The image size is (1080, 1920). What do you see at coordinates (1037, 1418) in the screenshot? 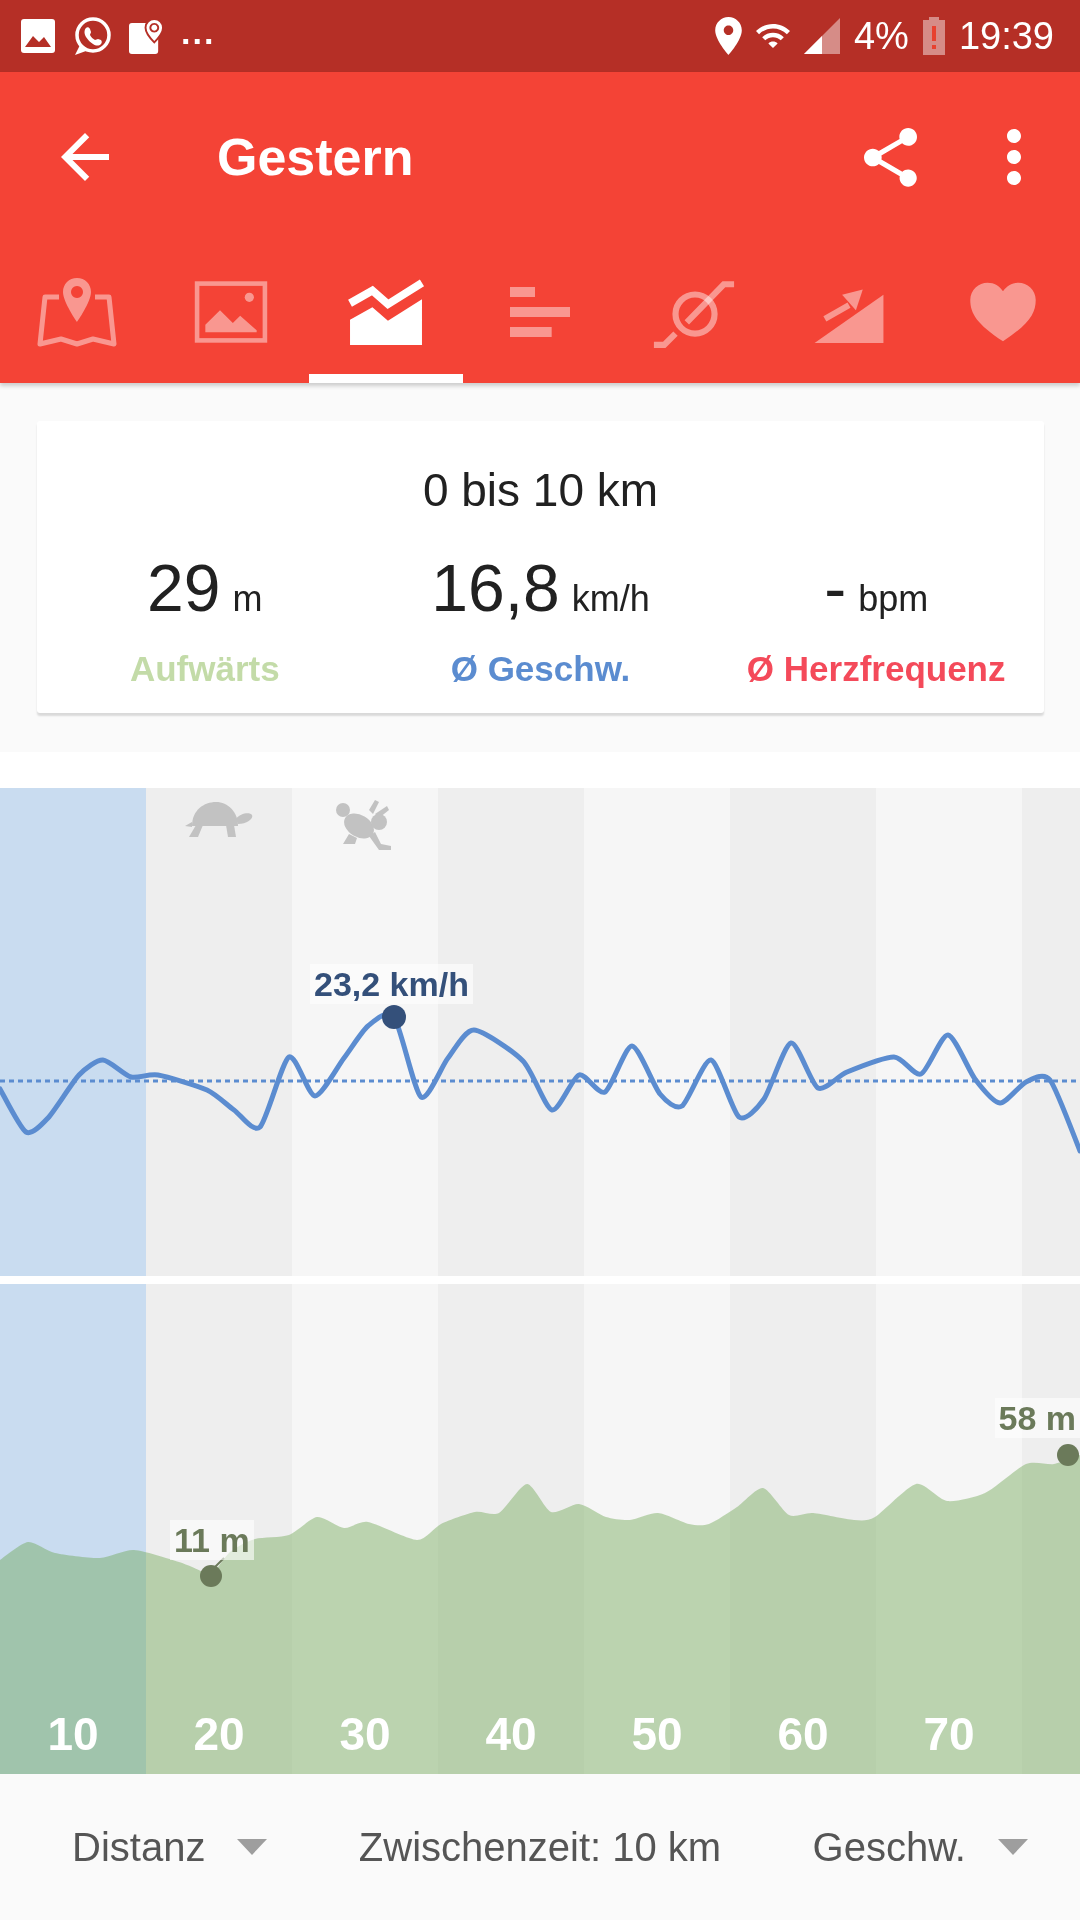
I see `max-elevation-label: 58 m` at bounding box center [1037, 1418].